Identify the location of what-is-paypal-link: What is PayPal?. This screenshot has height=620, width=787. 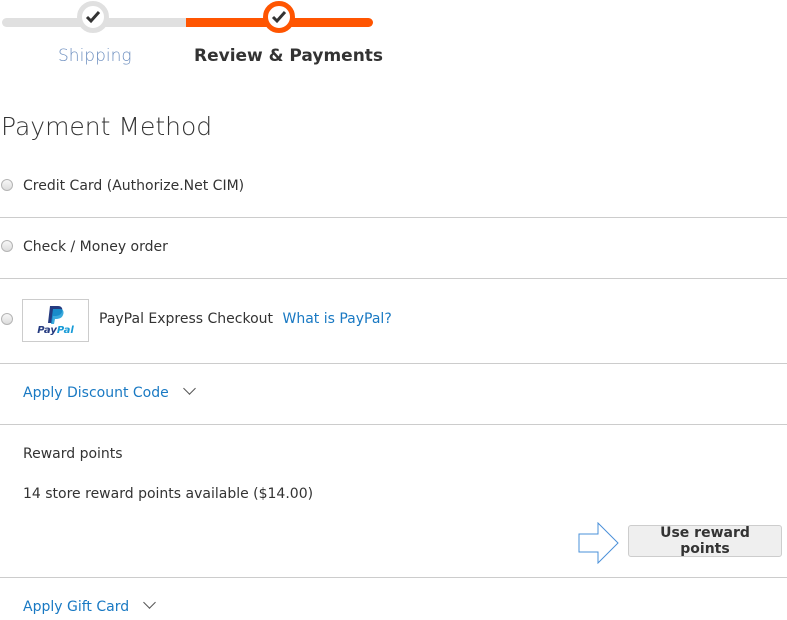
(336, 319).